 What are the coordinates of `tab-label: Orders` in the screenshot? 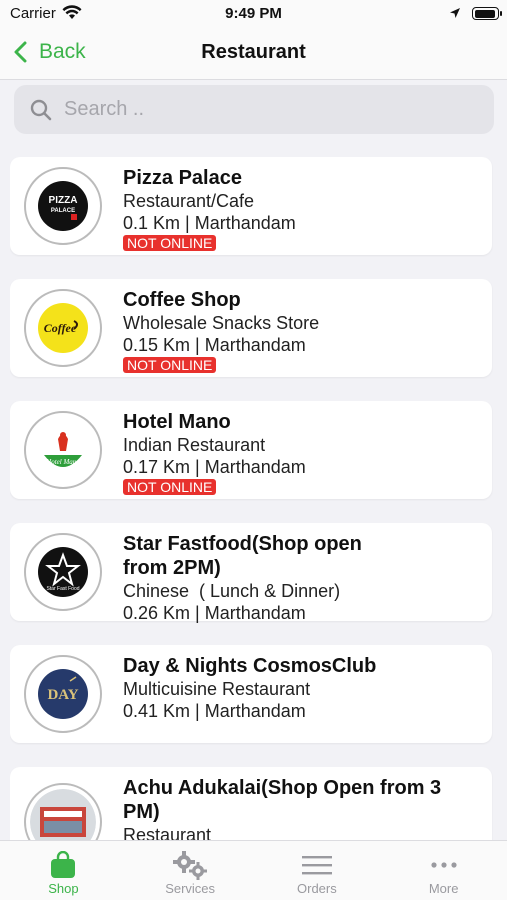 It's located at (317, 888).